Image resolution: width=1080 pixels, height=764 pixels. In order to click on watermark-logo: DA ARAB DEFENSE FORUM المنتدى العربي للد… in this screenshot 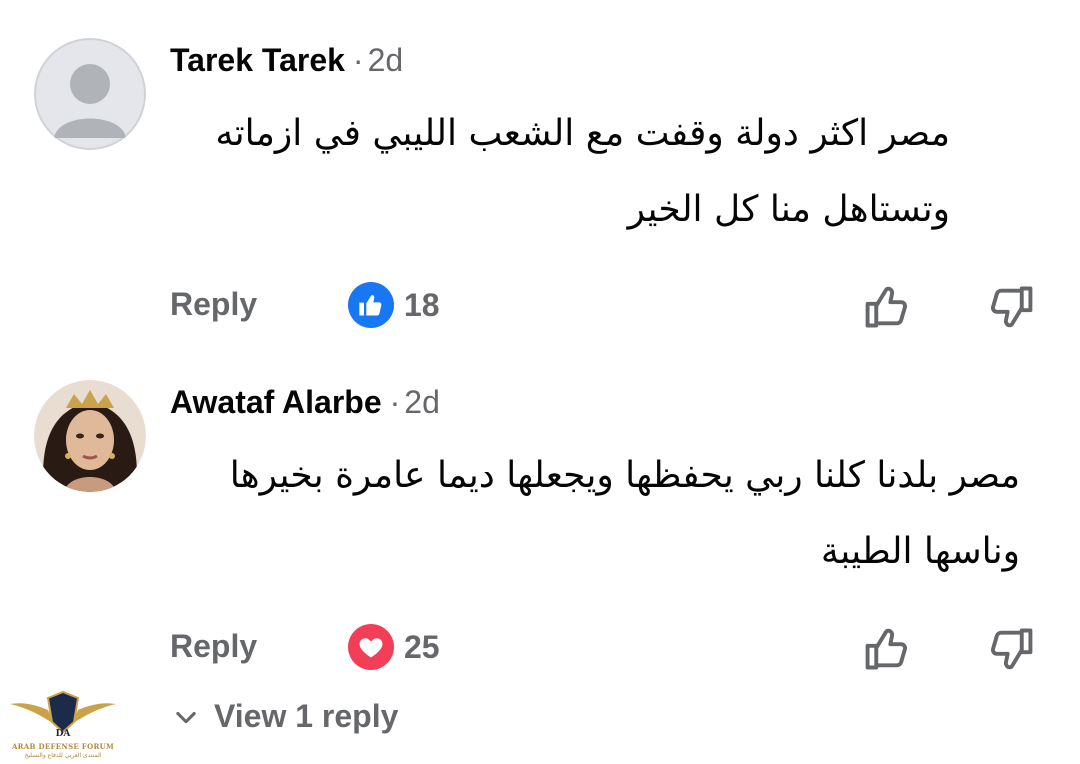, I will do `click(63, 727)`.